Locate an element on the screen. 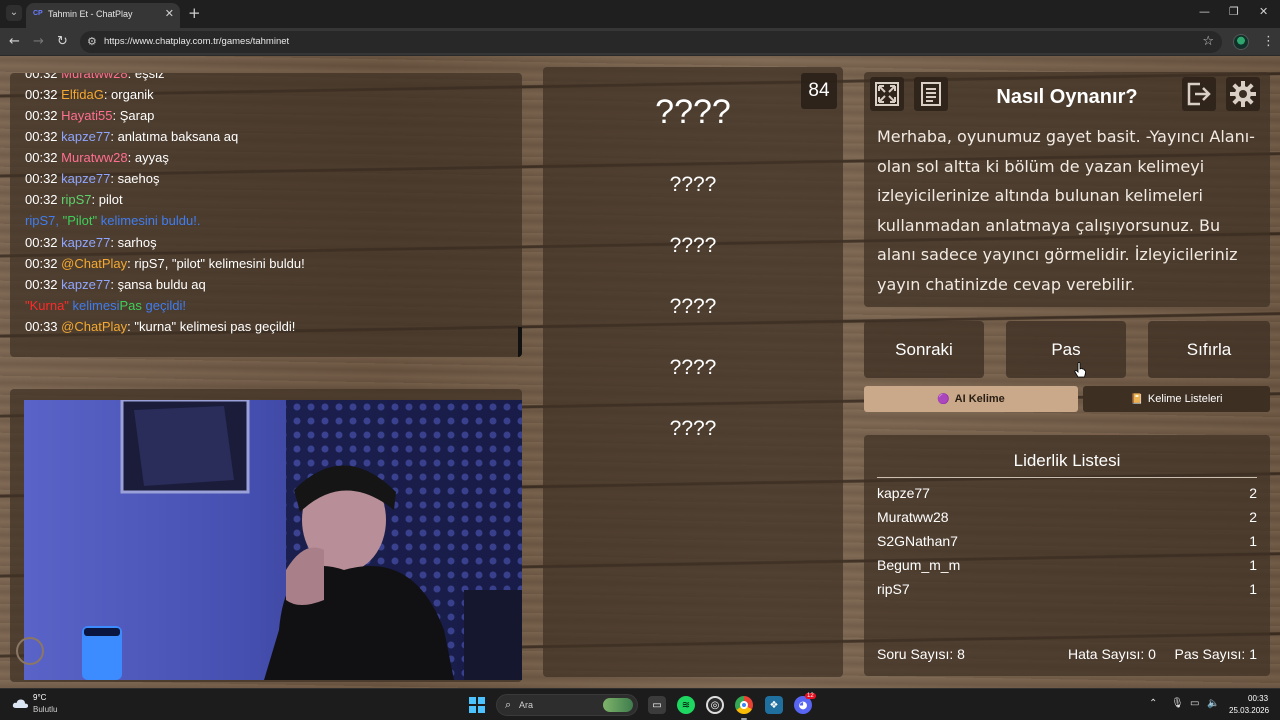  circle-badge-icon is located at coordinates (30, 651).